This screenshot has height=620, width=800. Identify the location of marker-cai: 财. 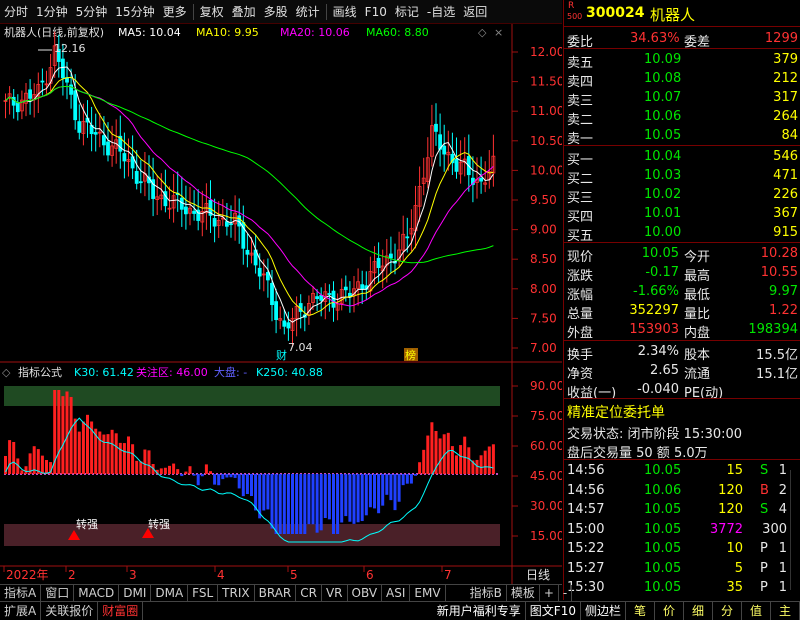
(281, 355).